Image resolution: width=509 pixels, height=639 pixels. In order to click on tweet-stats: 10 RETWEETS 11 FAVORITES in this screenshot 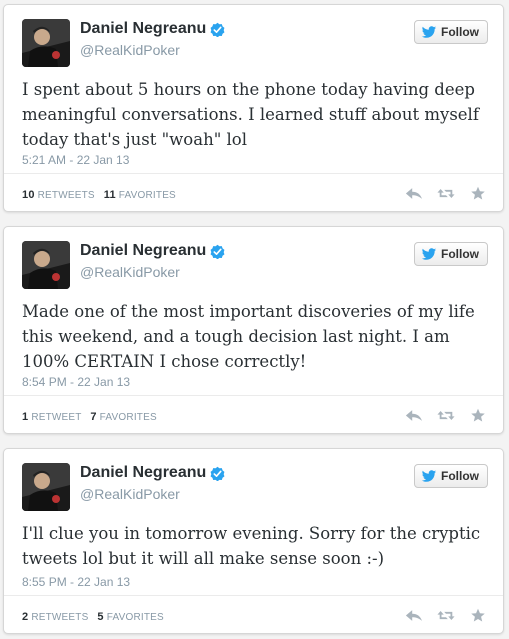, I will do `click(99, 195)`.